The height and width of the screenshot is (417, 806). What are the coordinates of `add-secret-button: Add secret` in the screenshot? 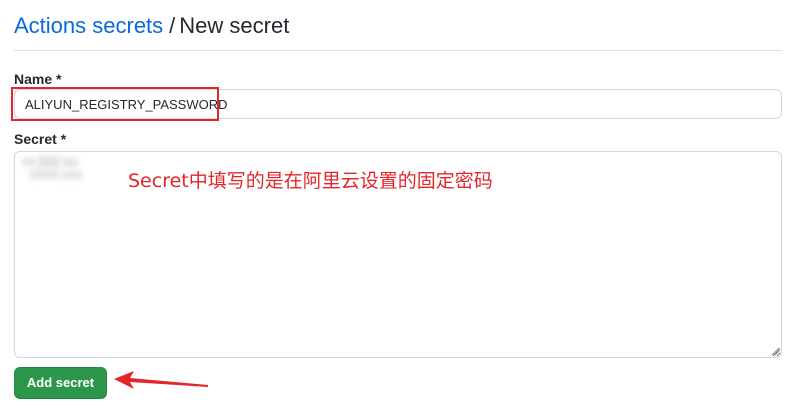 It's located at (60, 383).